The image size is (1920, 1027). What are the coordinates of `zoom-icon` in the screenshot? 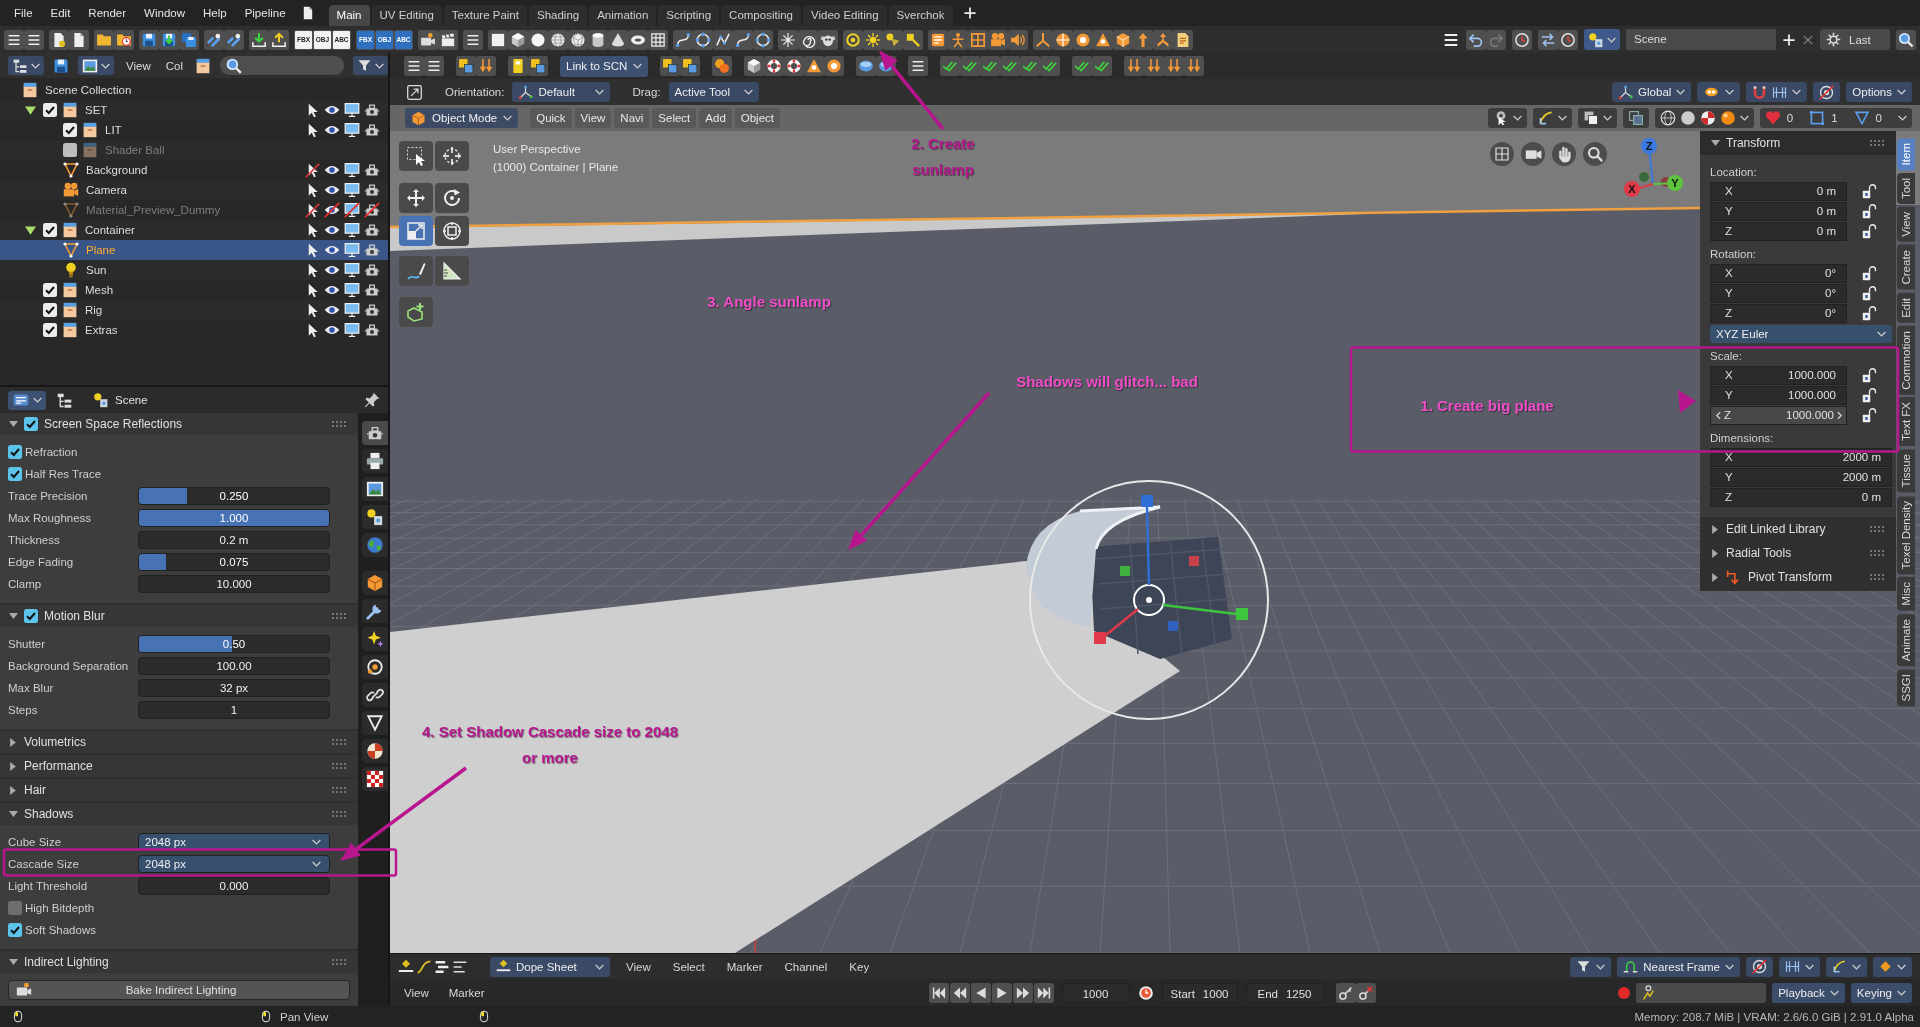 It's located at (1595, 154).